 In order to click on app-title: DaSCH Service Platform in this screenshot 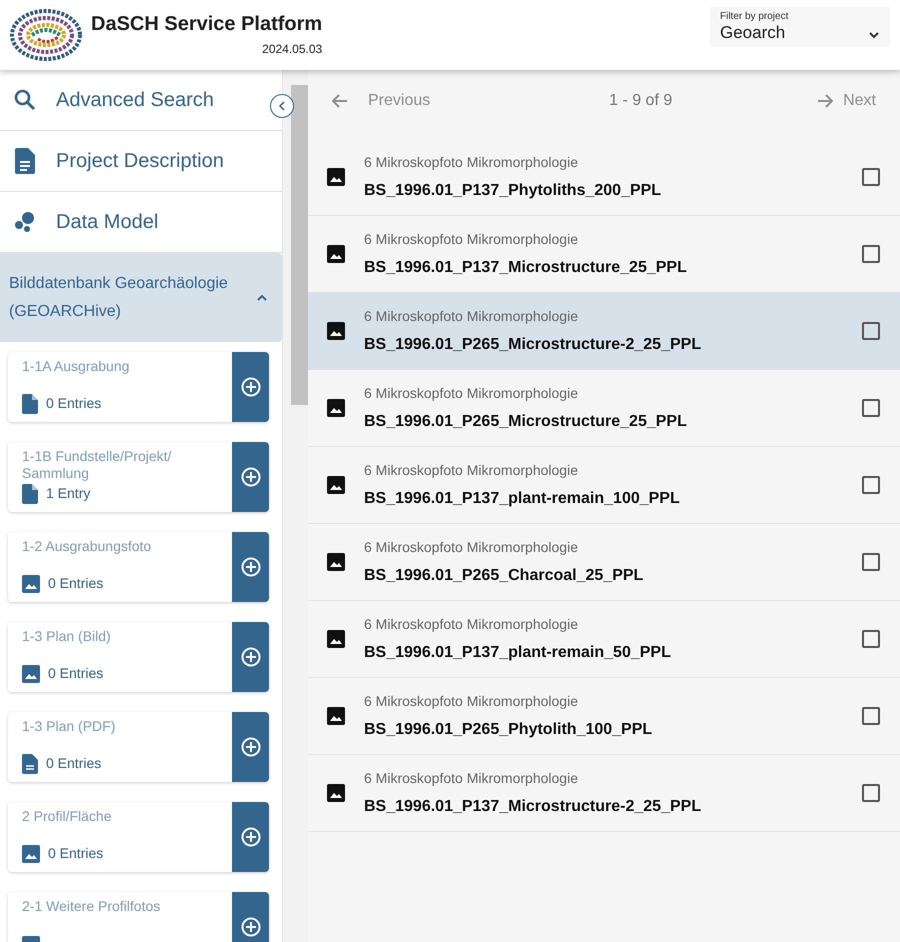, I will do `click(206, 24)`.